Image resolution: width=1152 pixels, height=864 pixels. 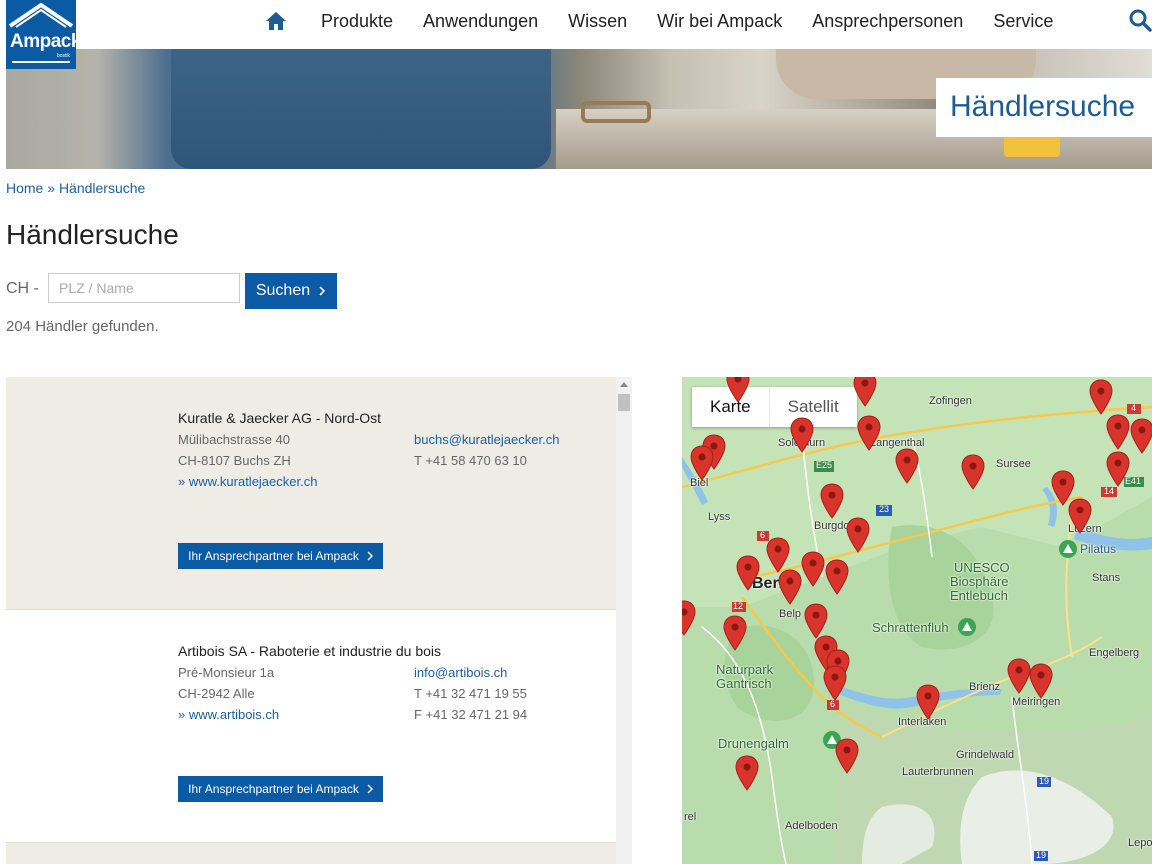 I want to click on hero-title: Händlersuche, so click(x=1043, y=106).